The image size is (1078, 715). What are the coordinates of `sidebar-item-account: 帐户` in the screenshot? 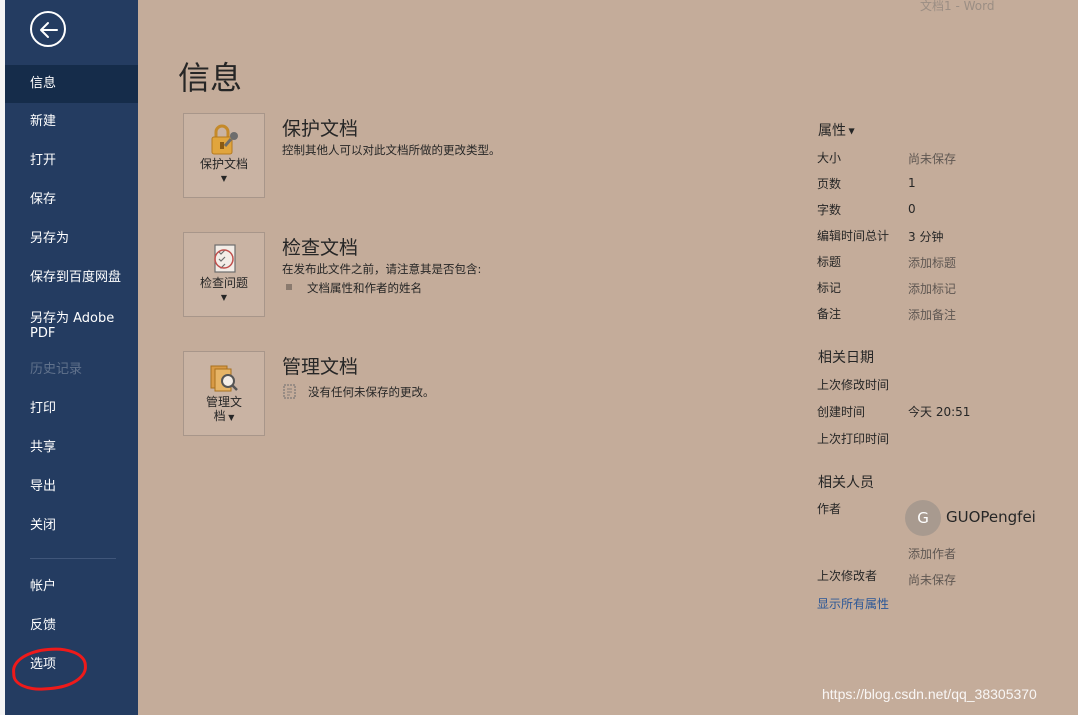 It's located at (71, 587).